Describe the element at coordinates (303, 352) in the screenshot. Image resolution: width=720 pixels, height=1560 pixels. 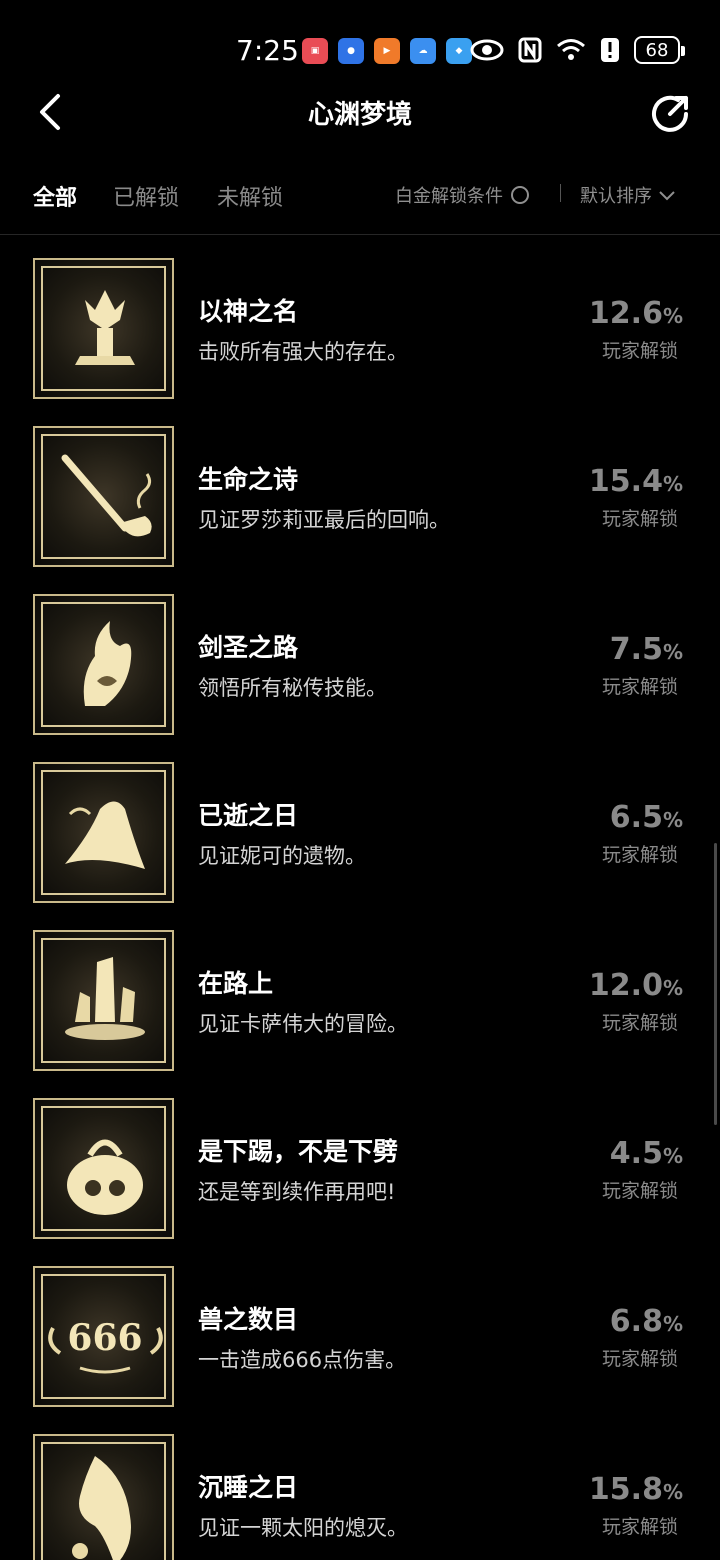
I see `achievement-desc: 击败所有强大的存在。` at that location.